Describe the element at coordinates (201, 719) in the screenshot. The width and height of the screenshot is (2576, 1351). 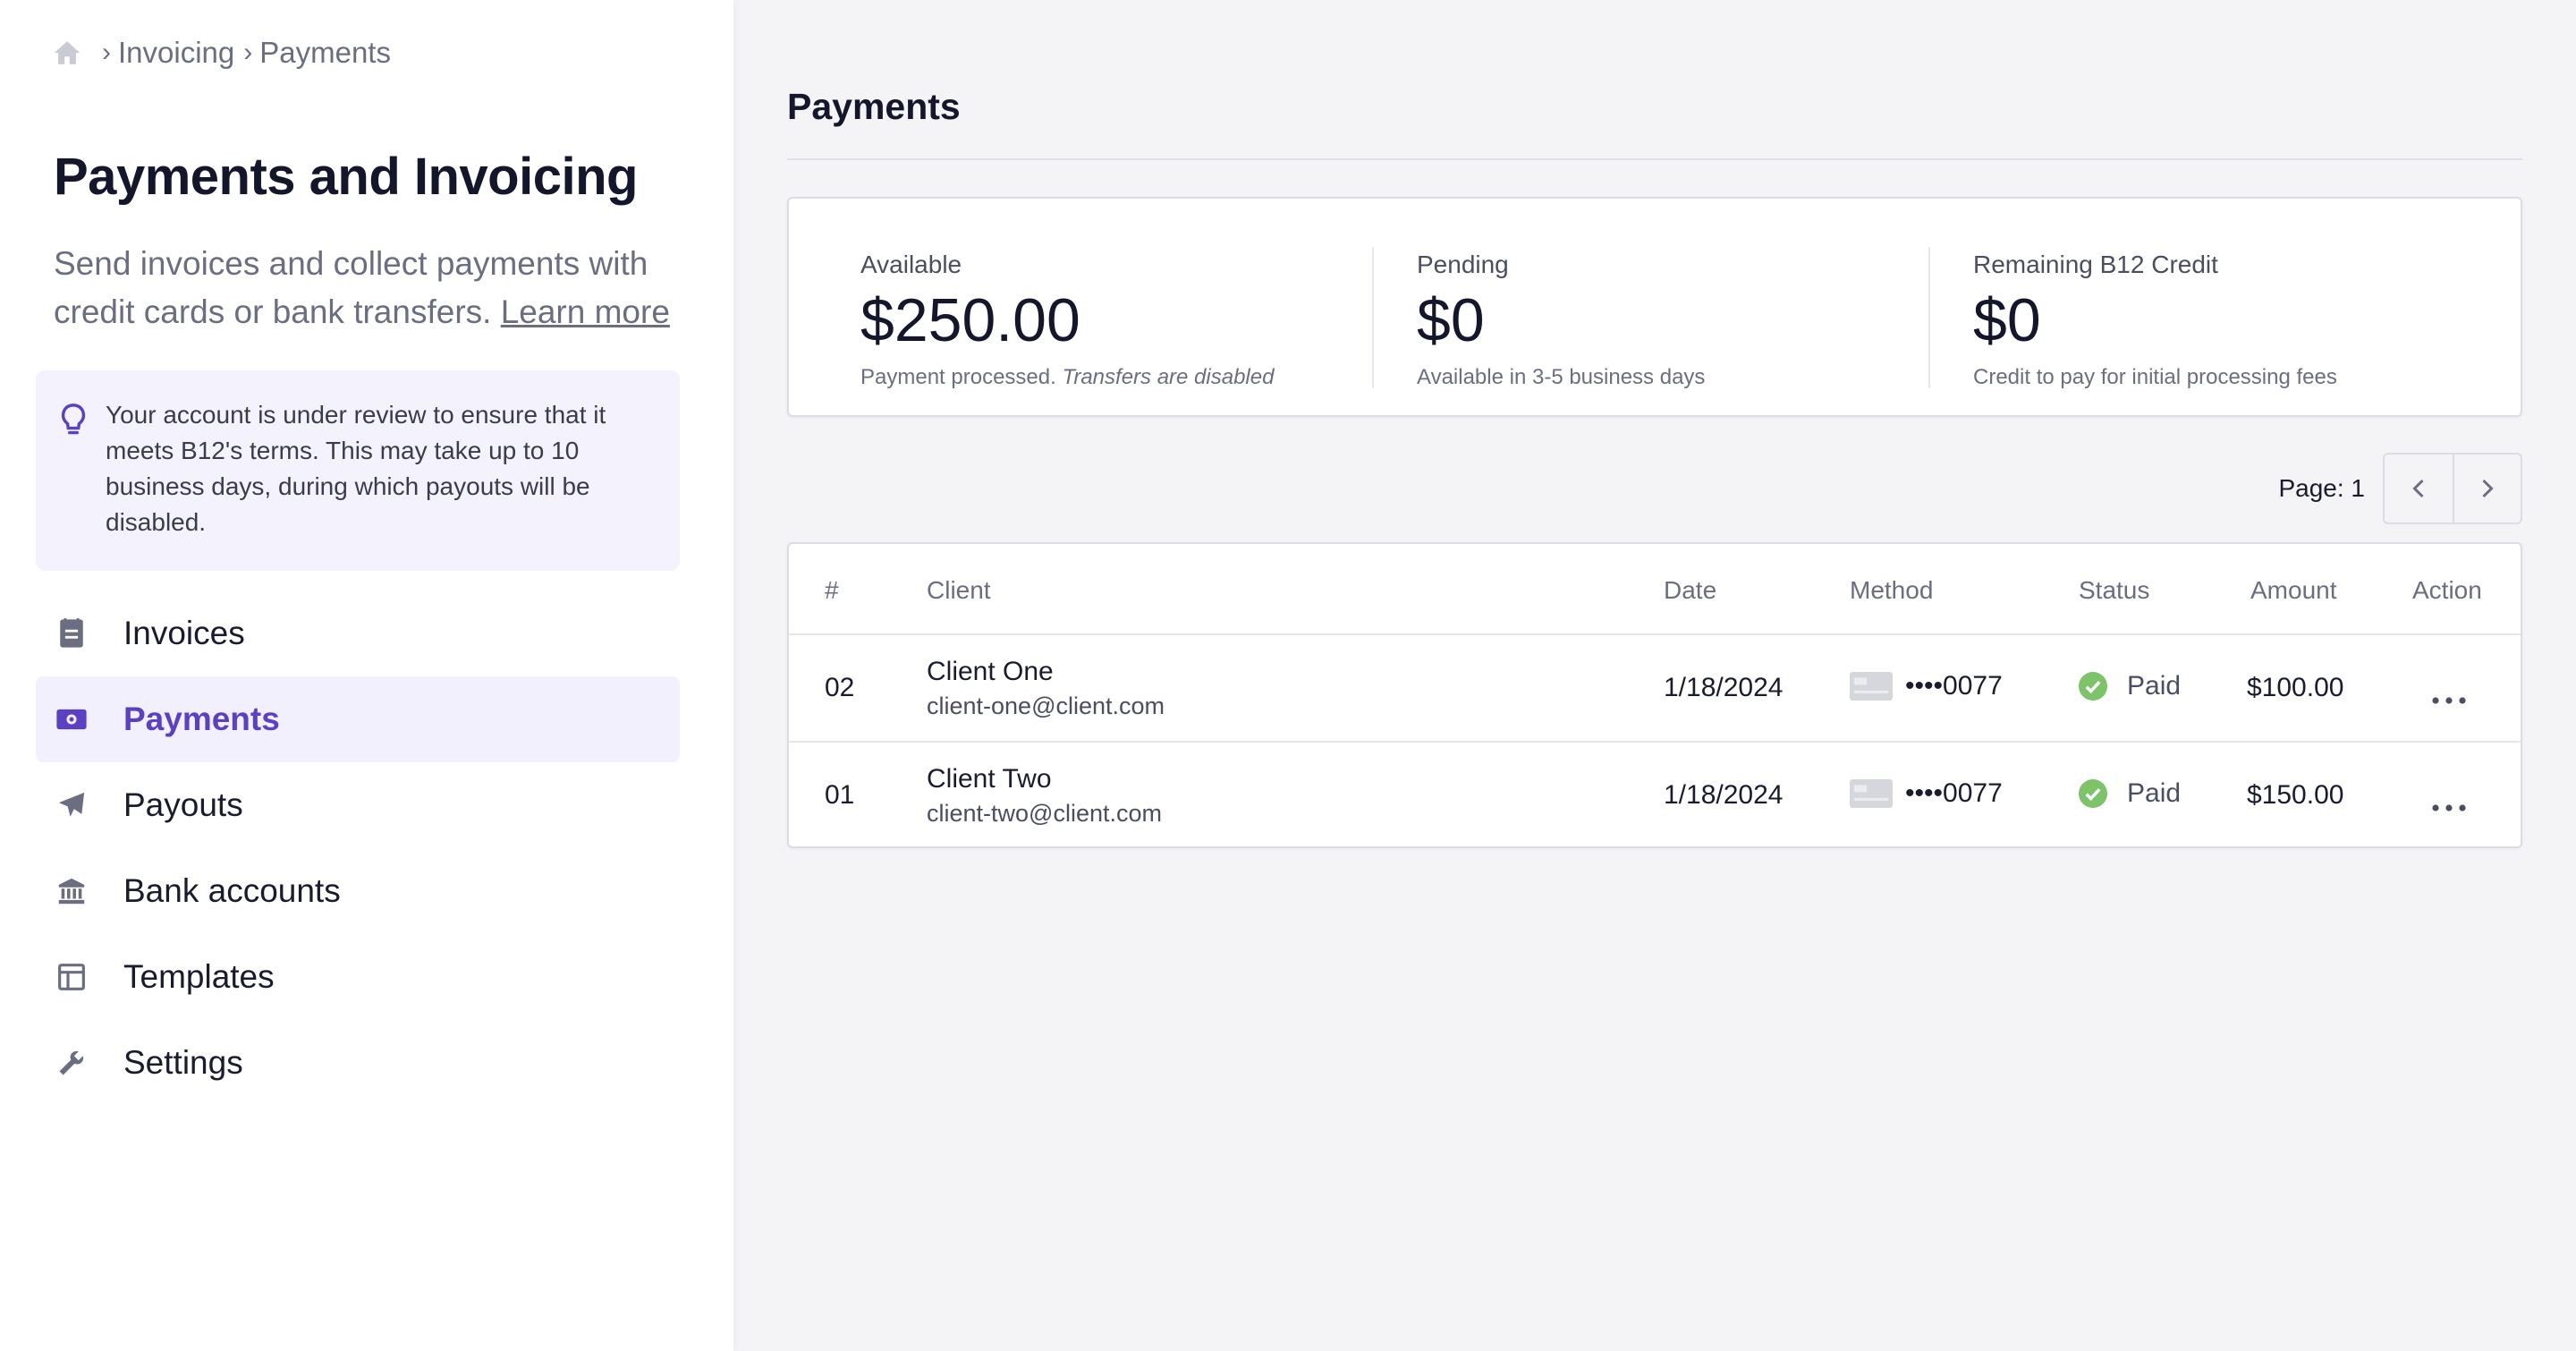
I see `sidebar-item-label: Payments` at that location.